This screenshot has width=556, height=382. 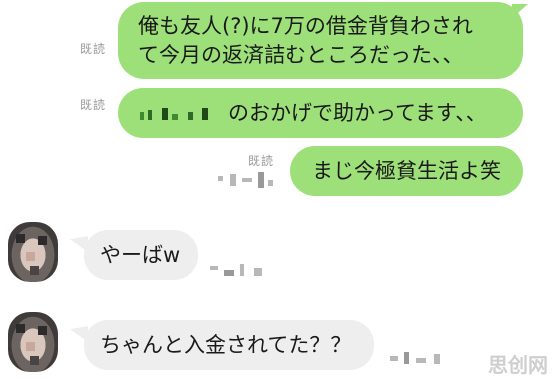 I want to click on incoming-message-bubble: ちゃんと入金されてた？？, so click(x=229, y=345).